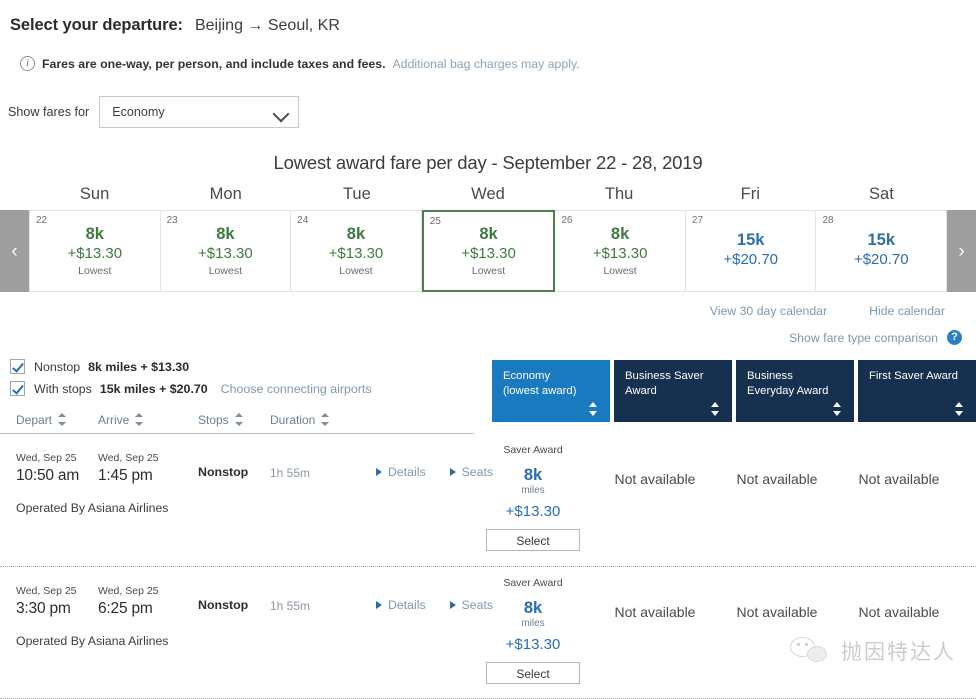 Image resolution: width=976 pixels, height=699 pixels. I want to click on calendar-day-number: 27, so click(697, 220).